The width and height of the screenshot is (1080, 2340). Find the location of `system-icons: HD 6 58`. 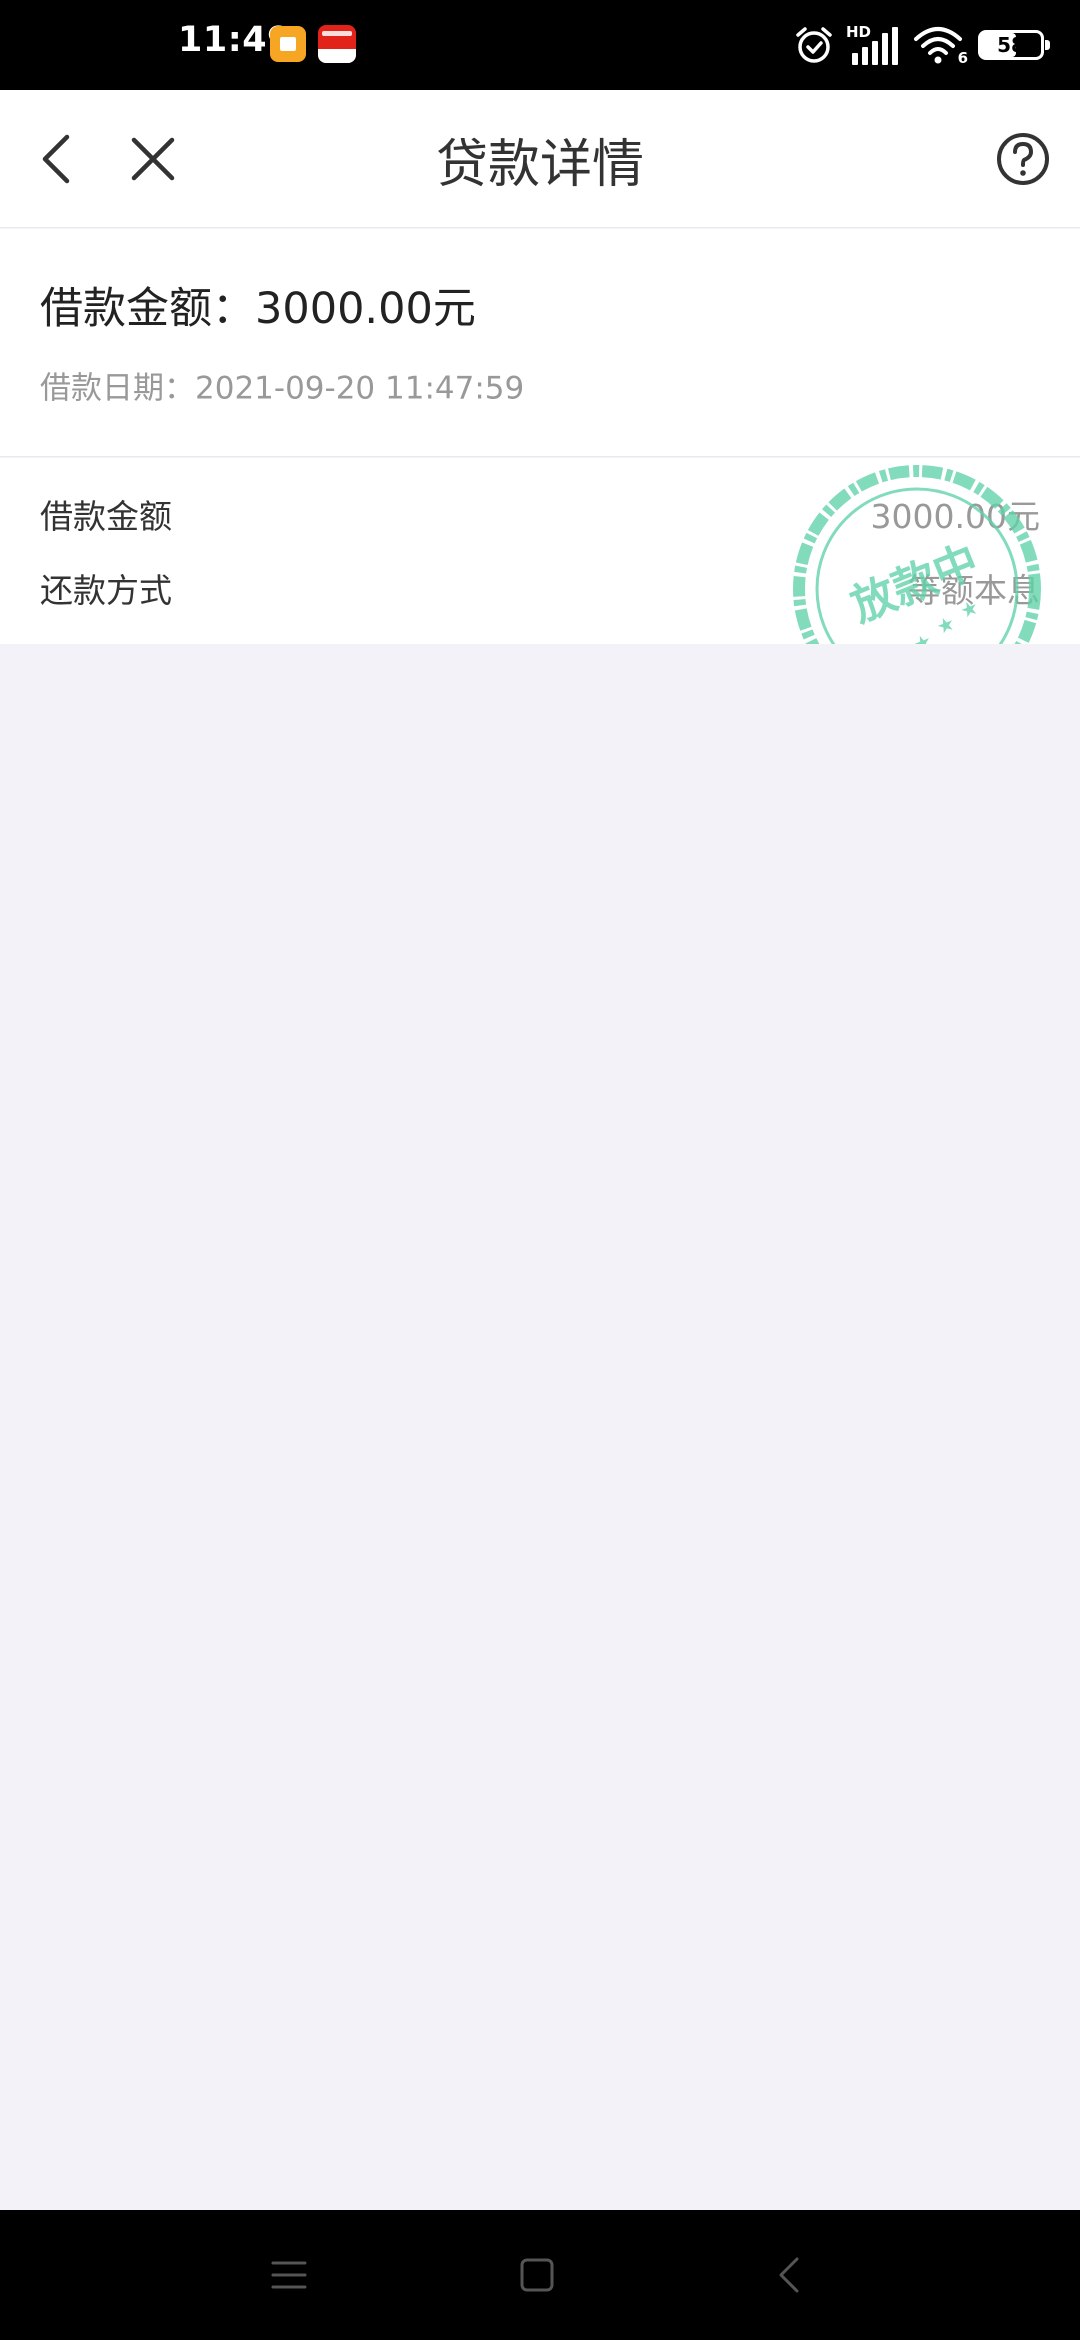

system-icons: HD 6 58 is located at coordinates (921, 45).